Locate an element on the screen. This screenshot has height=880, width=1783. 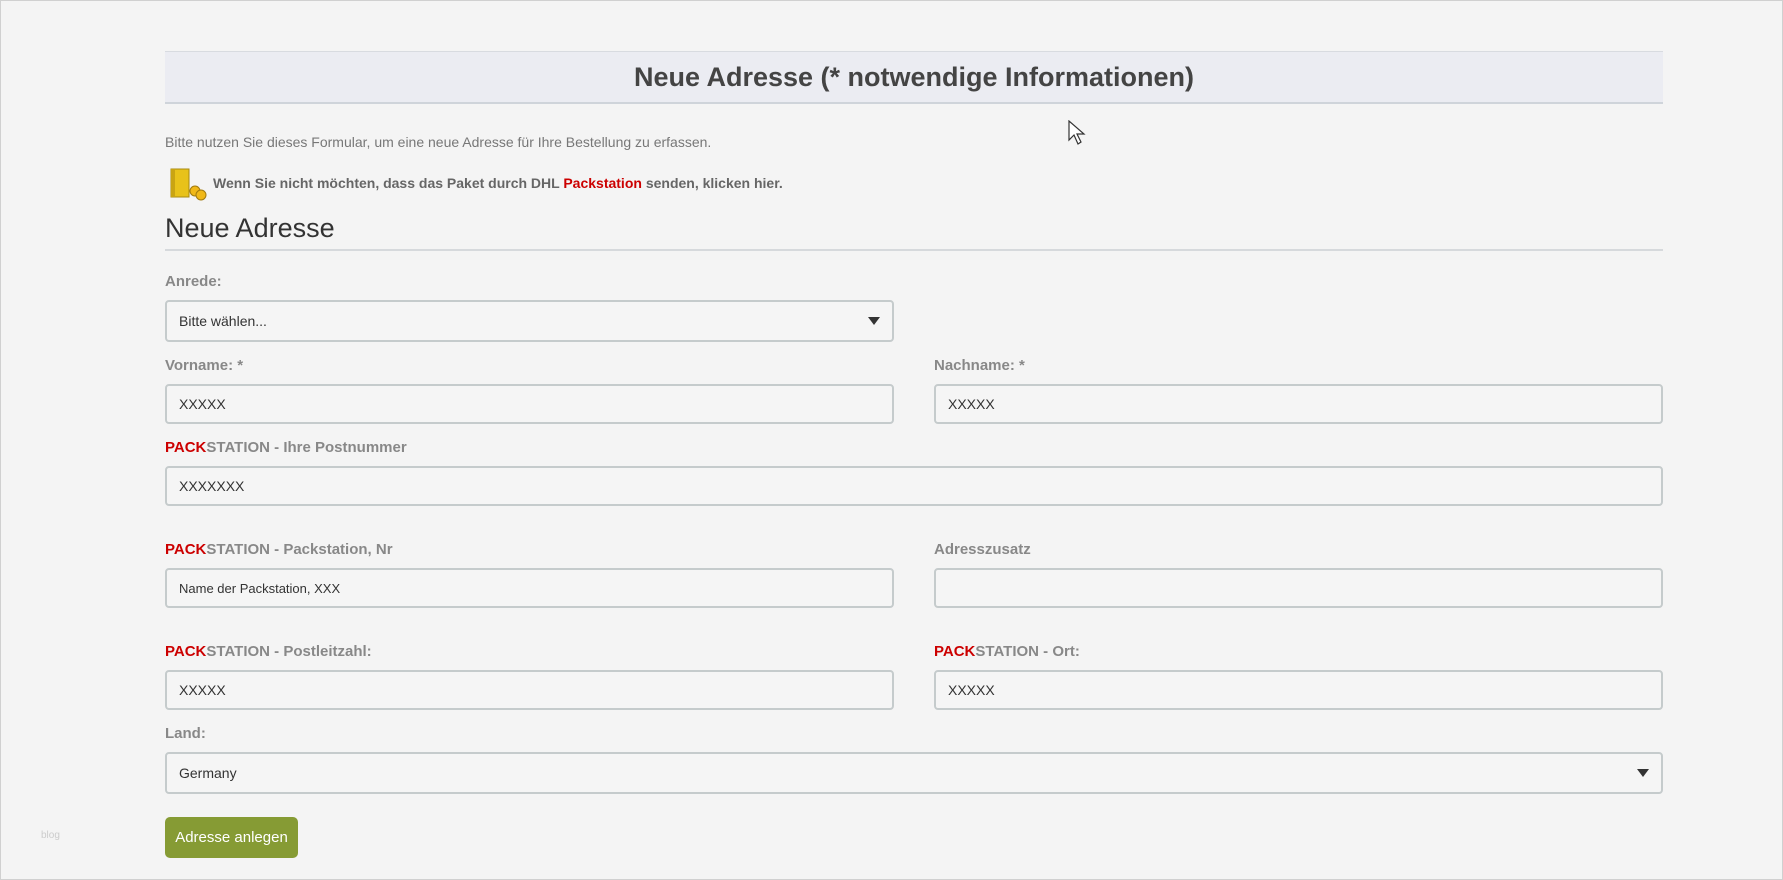
submit-address-button: Adresse anlegen is located at coordinates (231, 837).